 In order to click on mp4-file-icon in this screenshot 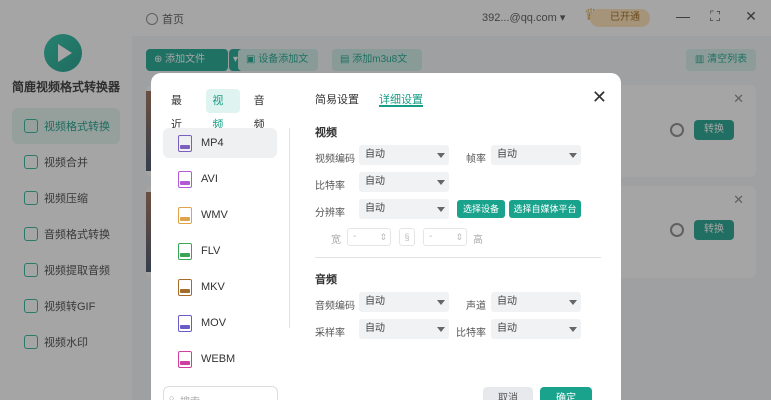, I will do `click(185, 143)`.